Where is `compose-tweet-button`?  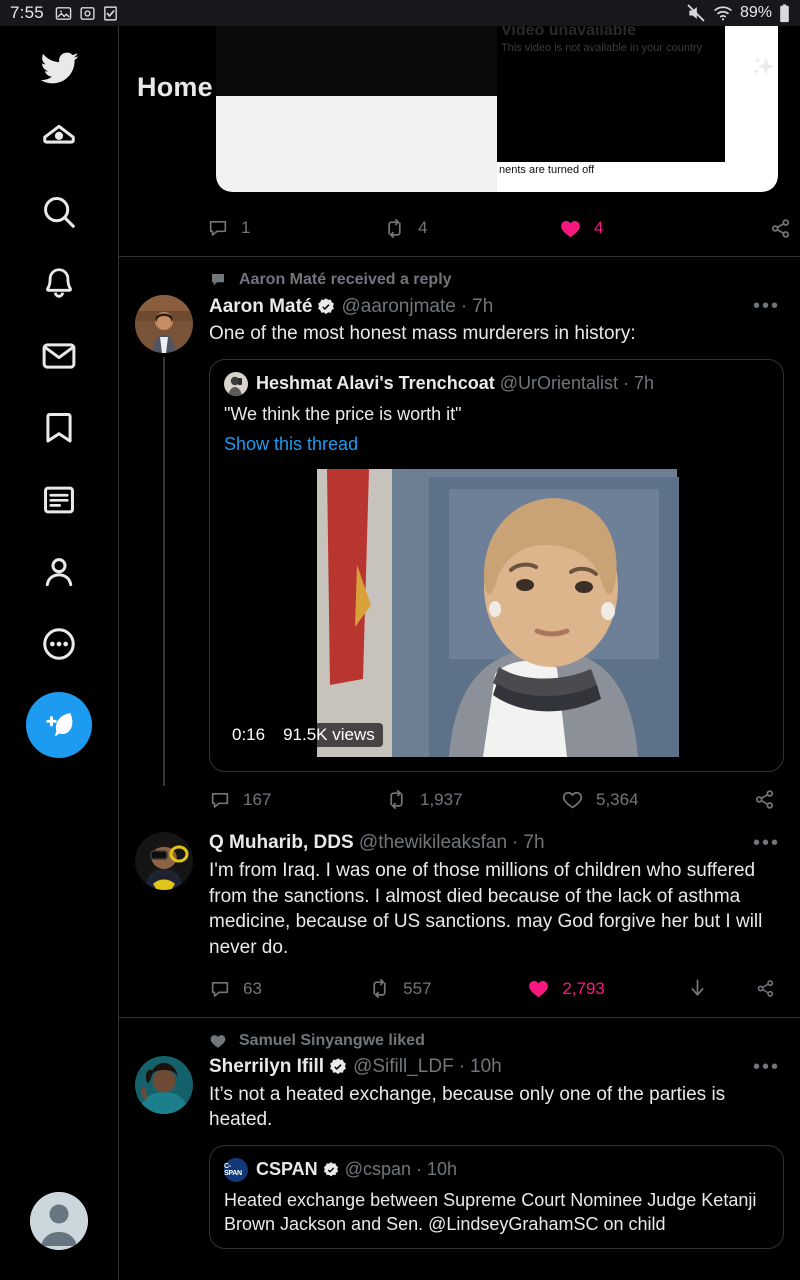 compose-tweet-button is located at coordinates (59, 725).